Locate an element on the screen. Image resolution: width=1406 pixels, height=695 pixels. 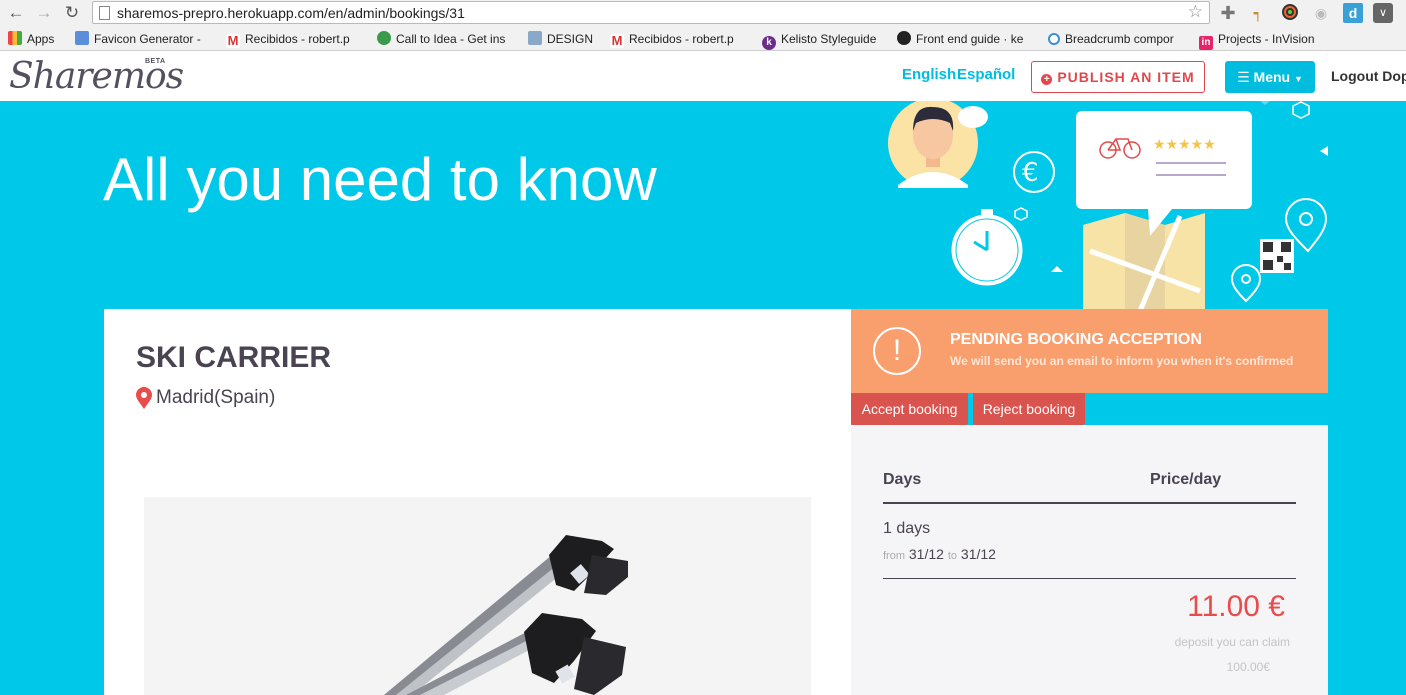
bookmark-label: Call to Idea - Get ins is located at coordinates (451, 39).